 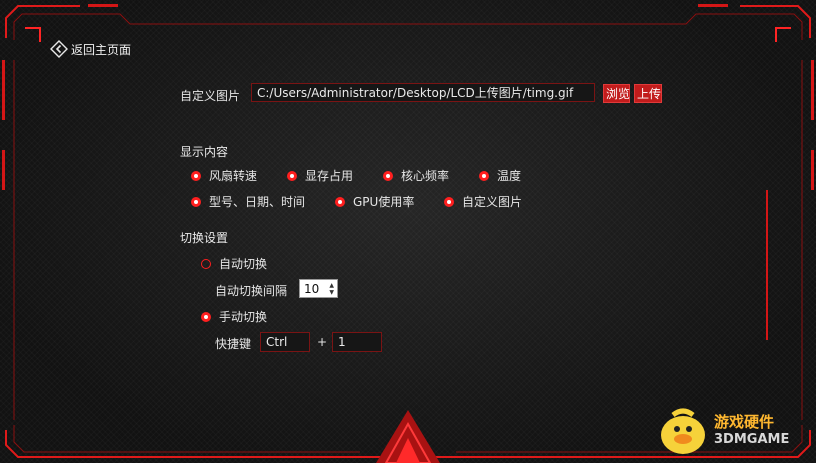 What do you see at coordinates (59, 49) in the screenshot?
I see `chevron-left-icon` at bounding box center [59, 49].